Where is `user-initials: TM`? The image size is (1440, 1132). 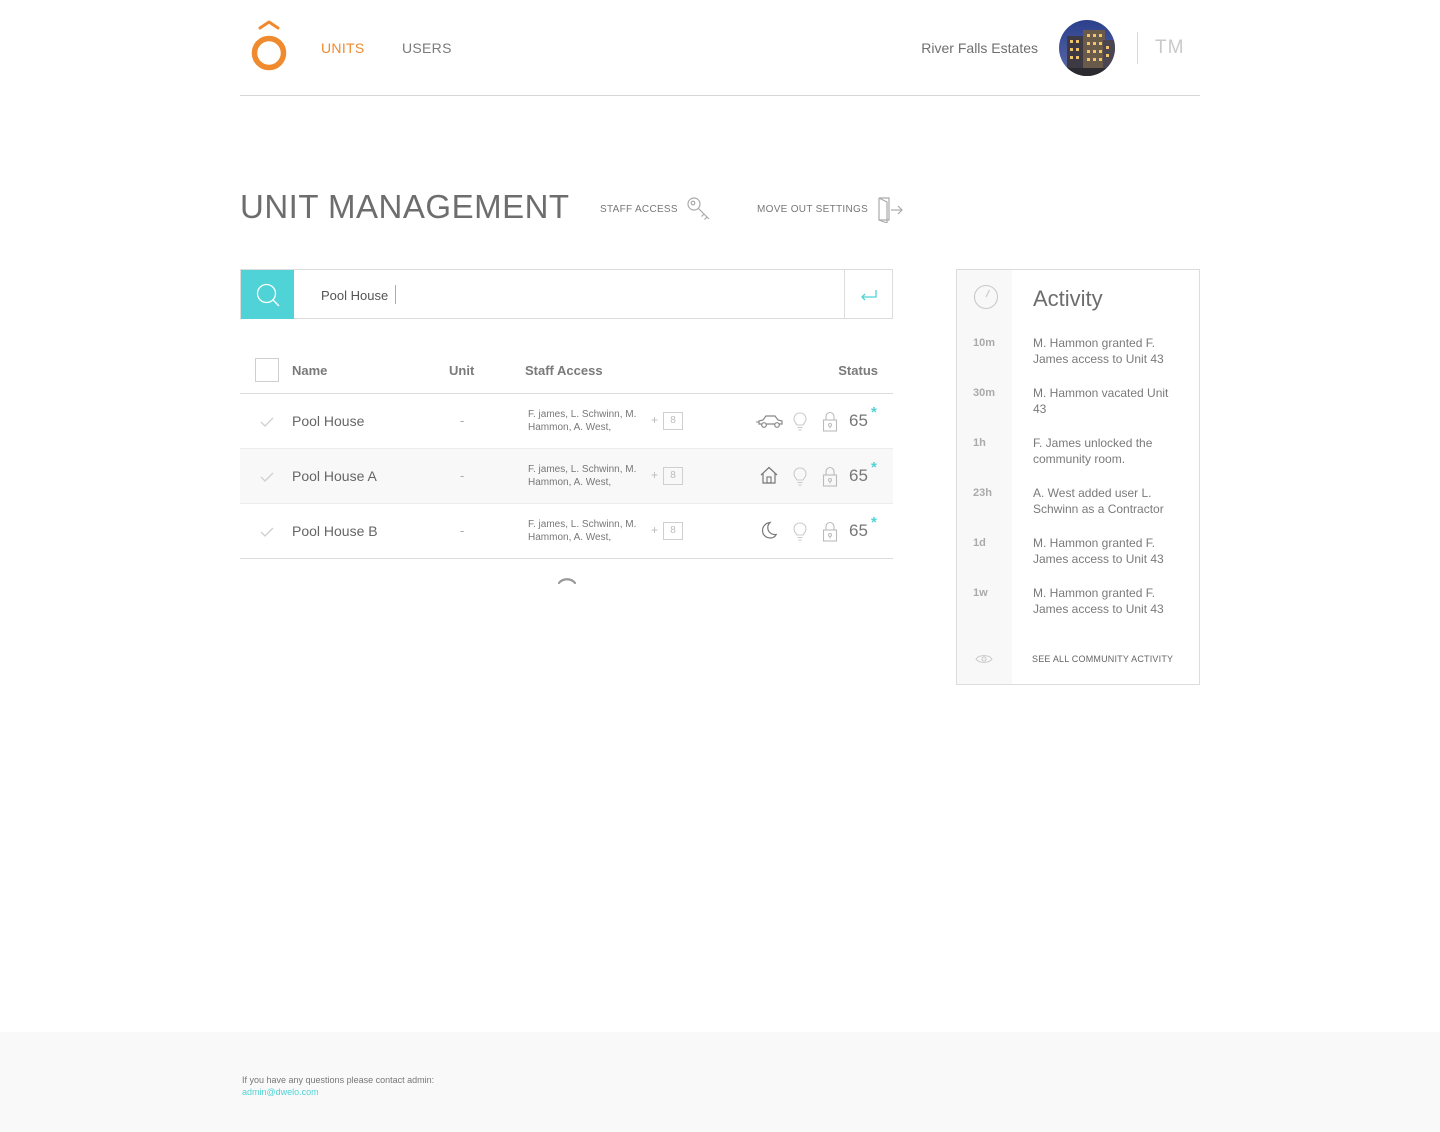
user-initials: TM is located at coordinates (1169, 48).